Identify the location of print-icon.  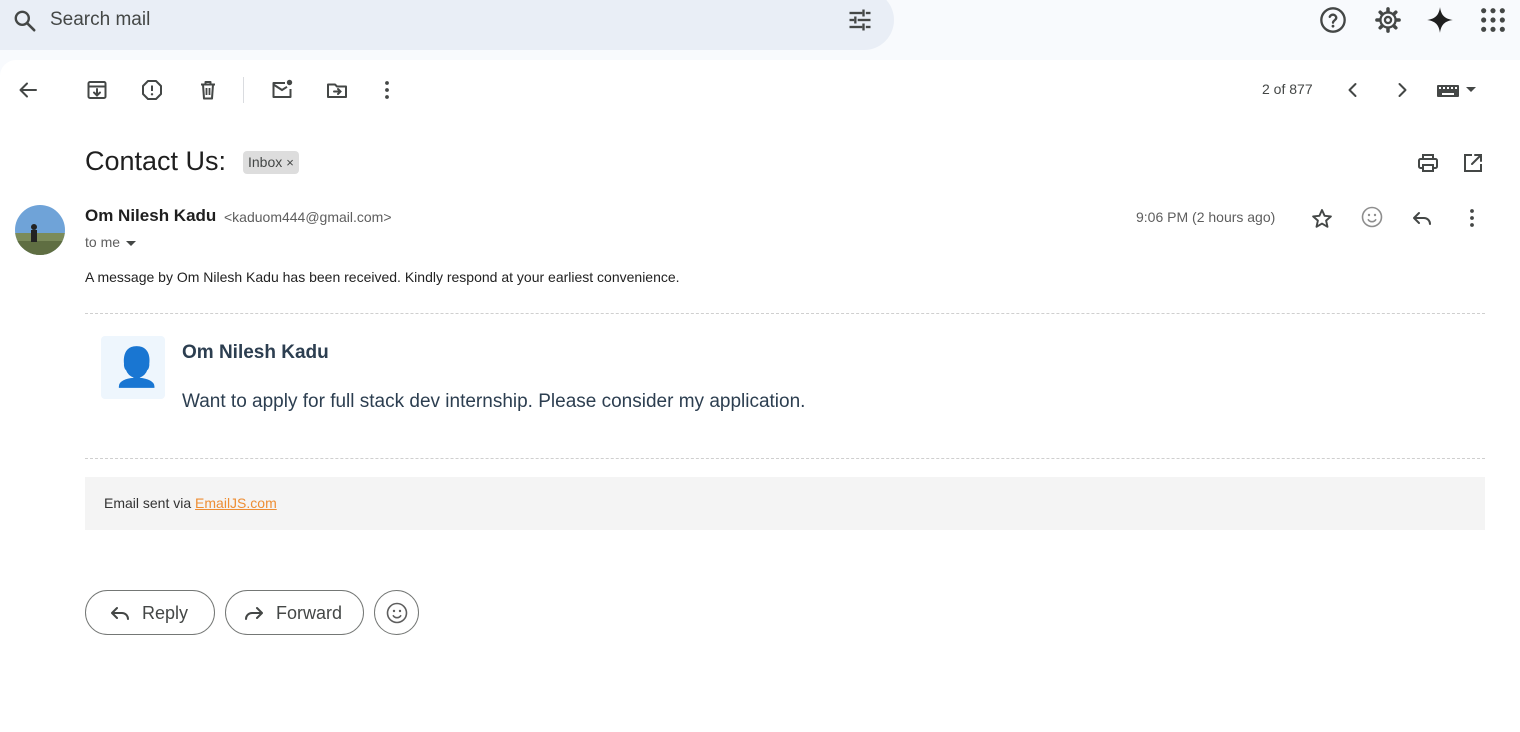
(1428, 163).